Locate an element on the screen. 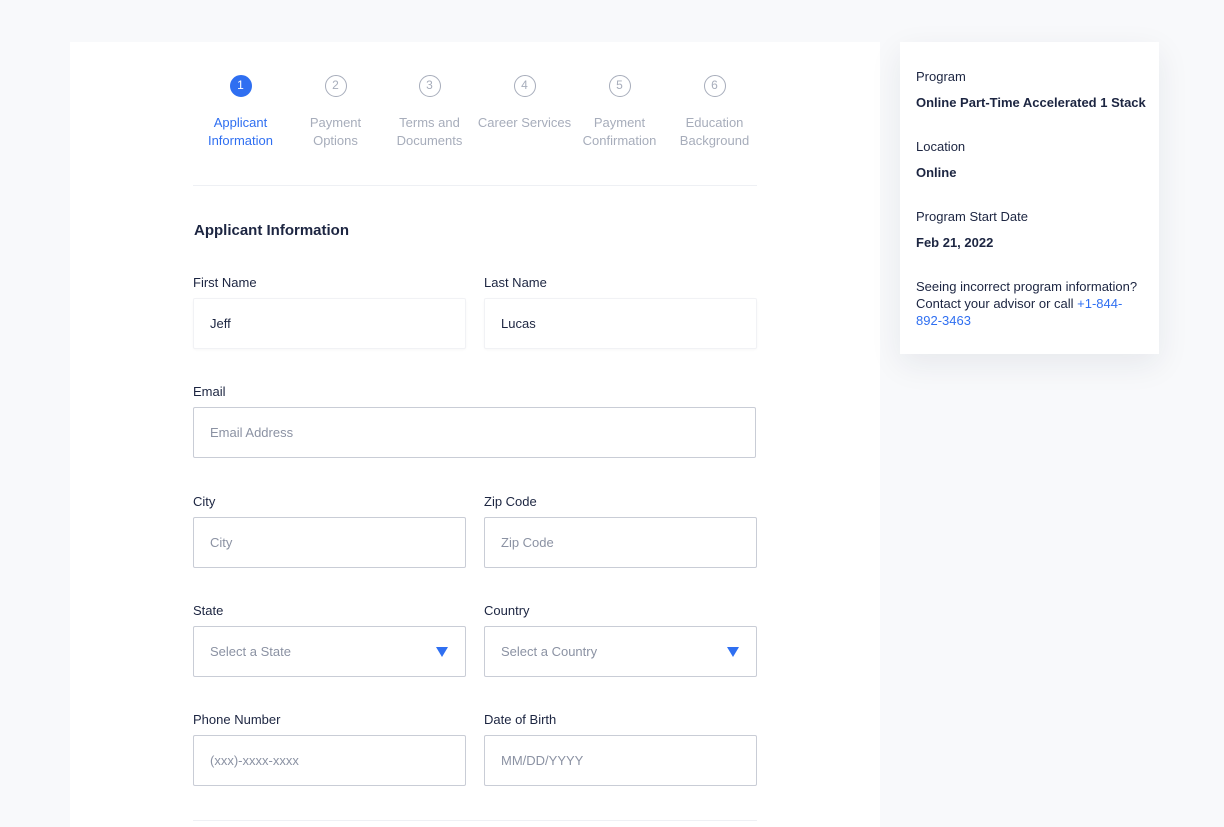 The image size is (1224, 827). step-number: 1 is located at coordinates (240, 86).